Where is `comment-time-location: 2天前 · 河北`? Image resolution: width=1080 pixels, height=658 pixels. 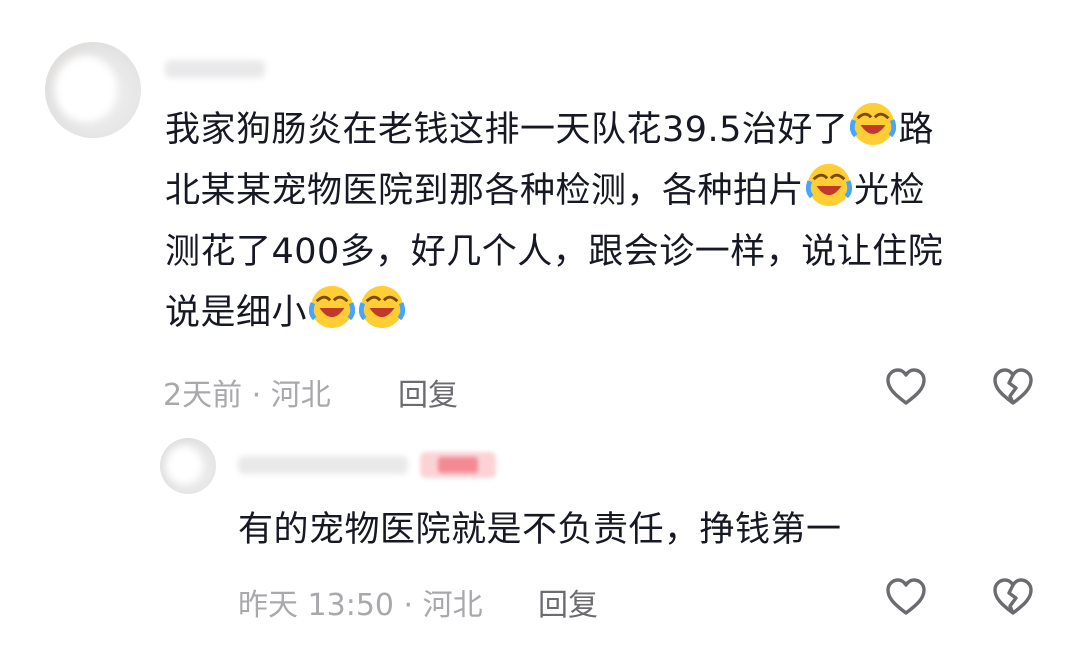
comment-time-location: 2天前 · 河北 is located at coordinates (247, 395).